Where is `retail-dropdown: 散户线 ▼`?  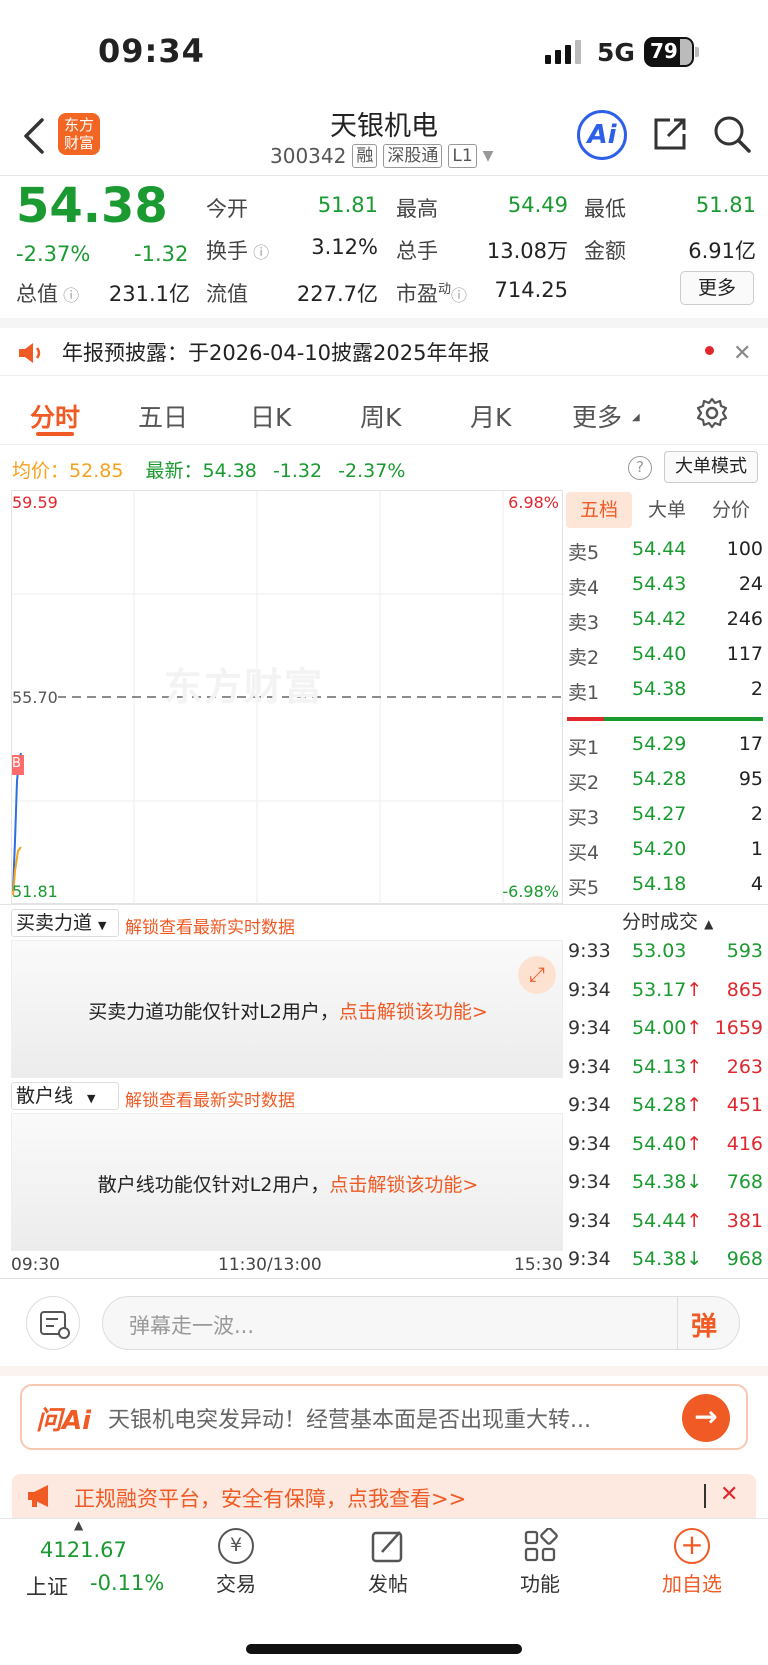 retail-dropdown: 散户线 ▼ is located at coordinates (65, 1096).